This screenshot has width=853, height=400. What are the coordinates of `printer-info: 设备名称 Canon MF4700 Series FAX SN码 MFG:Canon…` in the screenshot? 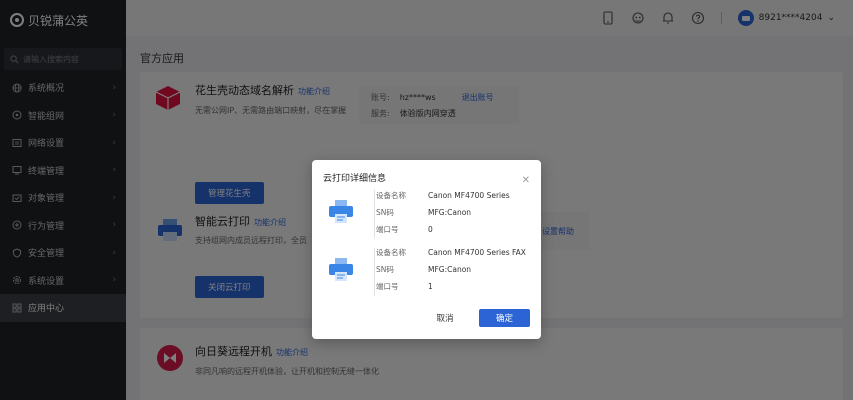 It's located at (451, 269).